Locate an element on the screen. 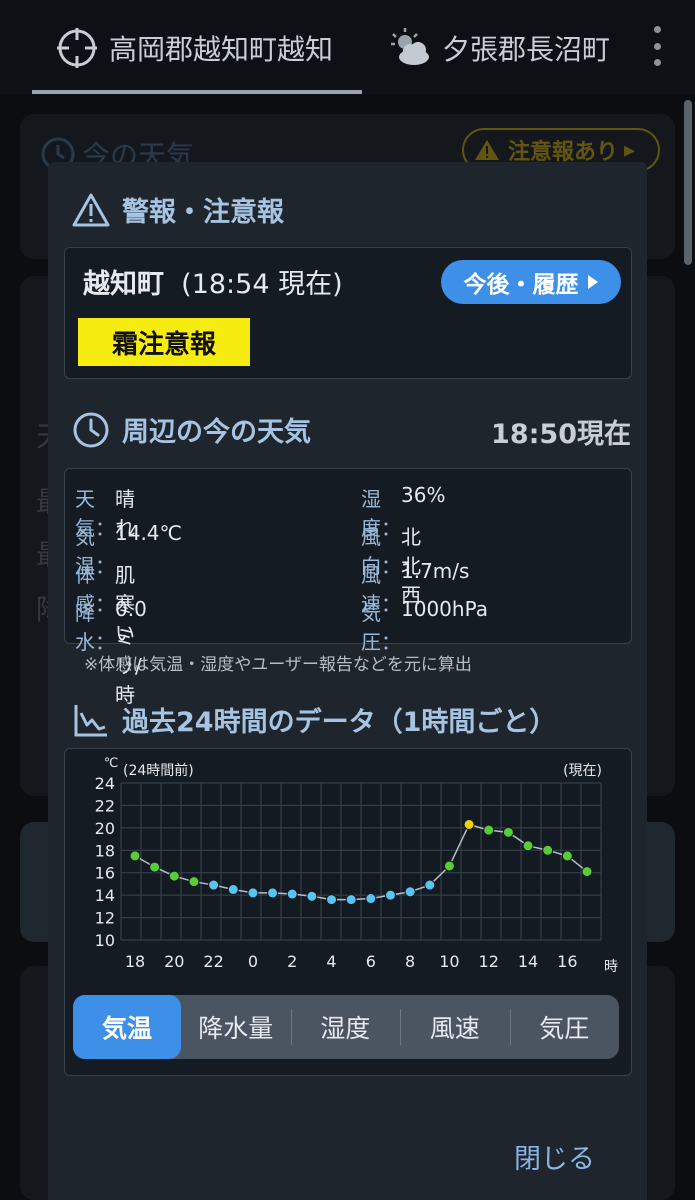 The width and height of the screenshot is (695, 1200). alerts-heading: 警報・注意報 is located at coordinates (178, 209).